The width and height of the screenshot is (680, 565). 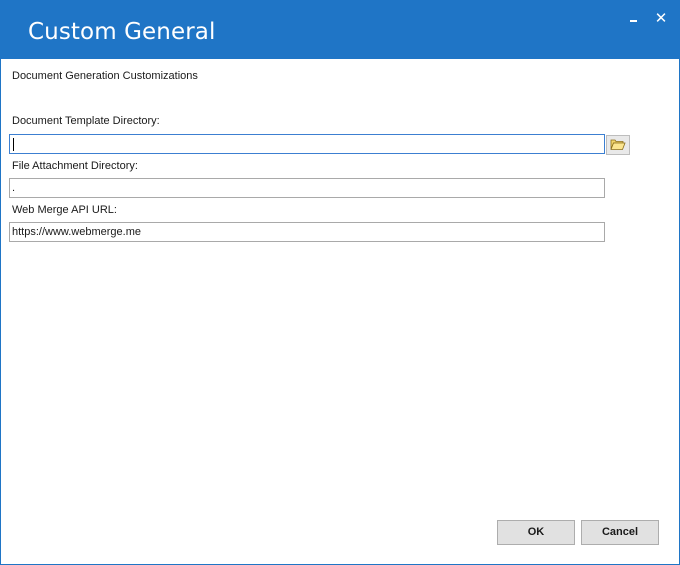 What do you see at coordinates (307, 188) in the screenshot?
I see `attachment-directory-input: .` at bounding box center [307, 188].